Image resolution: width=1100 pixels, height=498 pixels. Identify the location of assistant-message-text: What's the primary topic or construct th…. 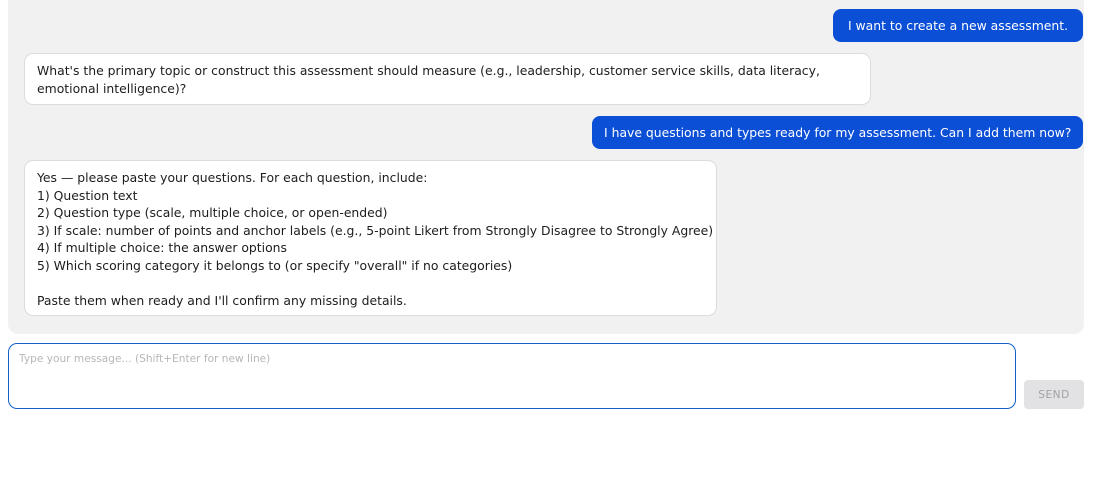
(428, 79).